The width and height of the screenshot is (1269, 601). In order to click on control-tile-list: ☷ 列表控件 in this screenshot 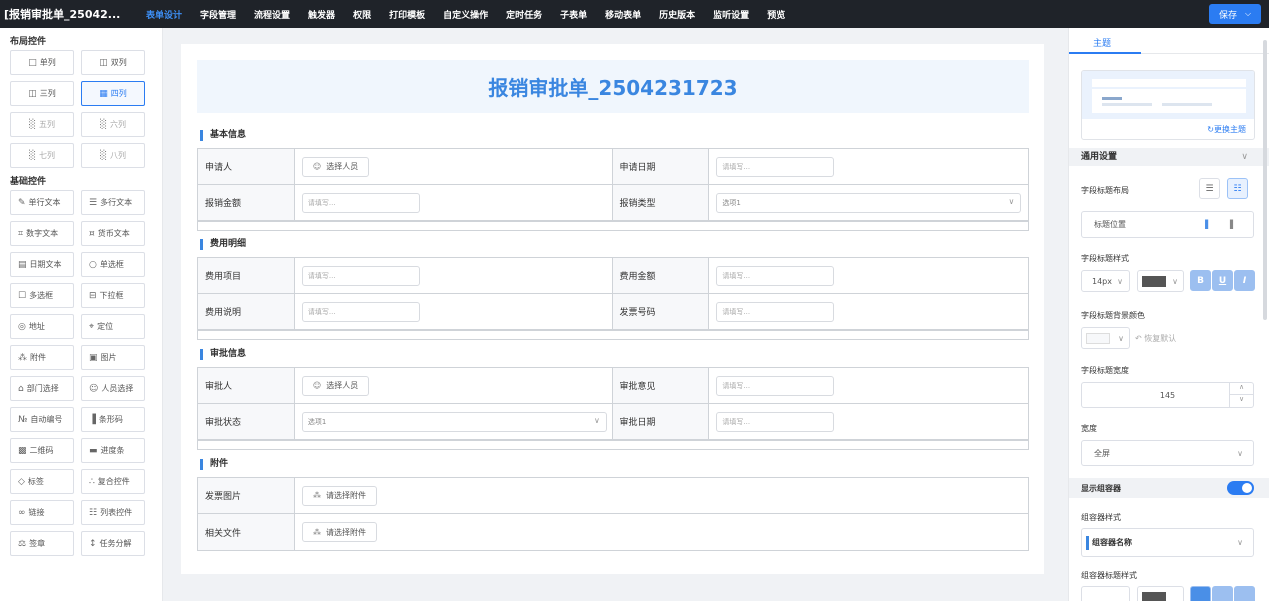, I will do `click(113, 512)`.